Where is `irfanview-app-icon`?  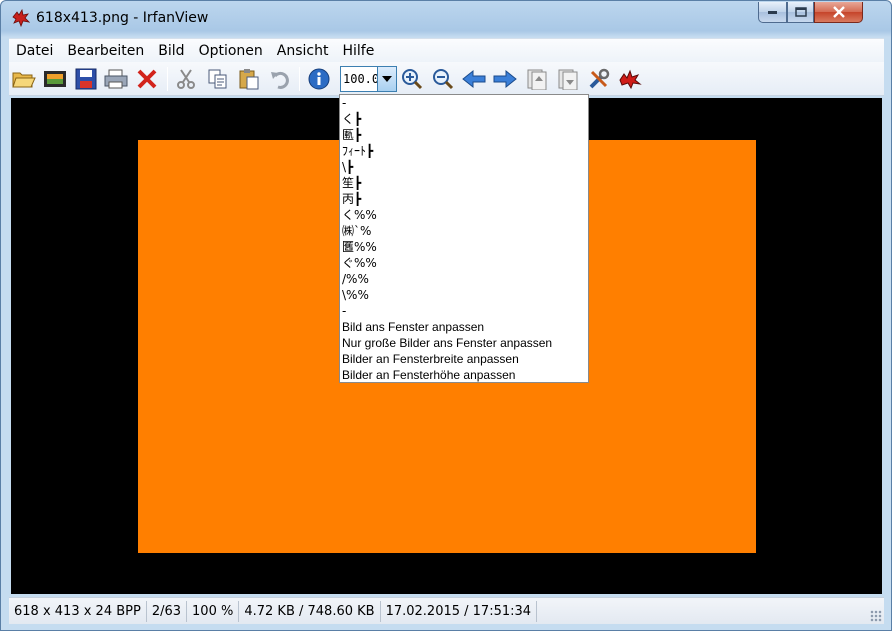 irfanview-app-icon is located at coordinates (20, 18).